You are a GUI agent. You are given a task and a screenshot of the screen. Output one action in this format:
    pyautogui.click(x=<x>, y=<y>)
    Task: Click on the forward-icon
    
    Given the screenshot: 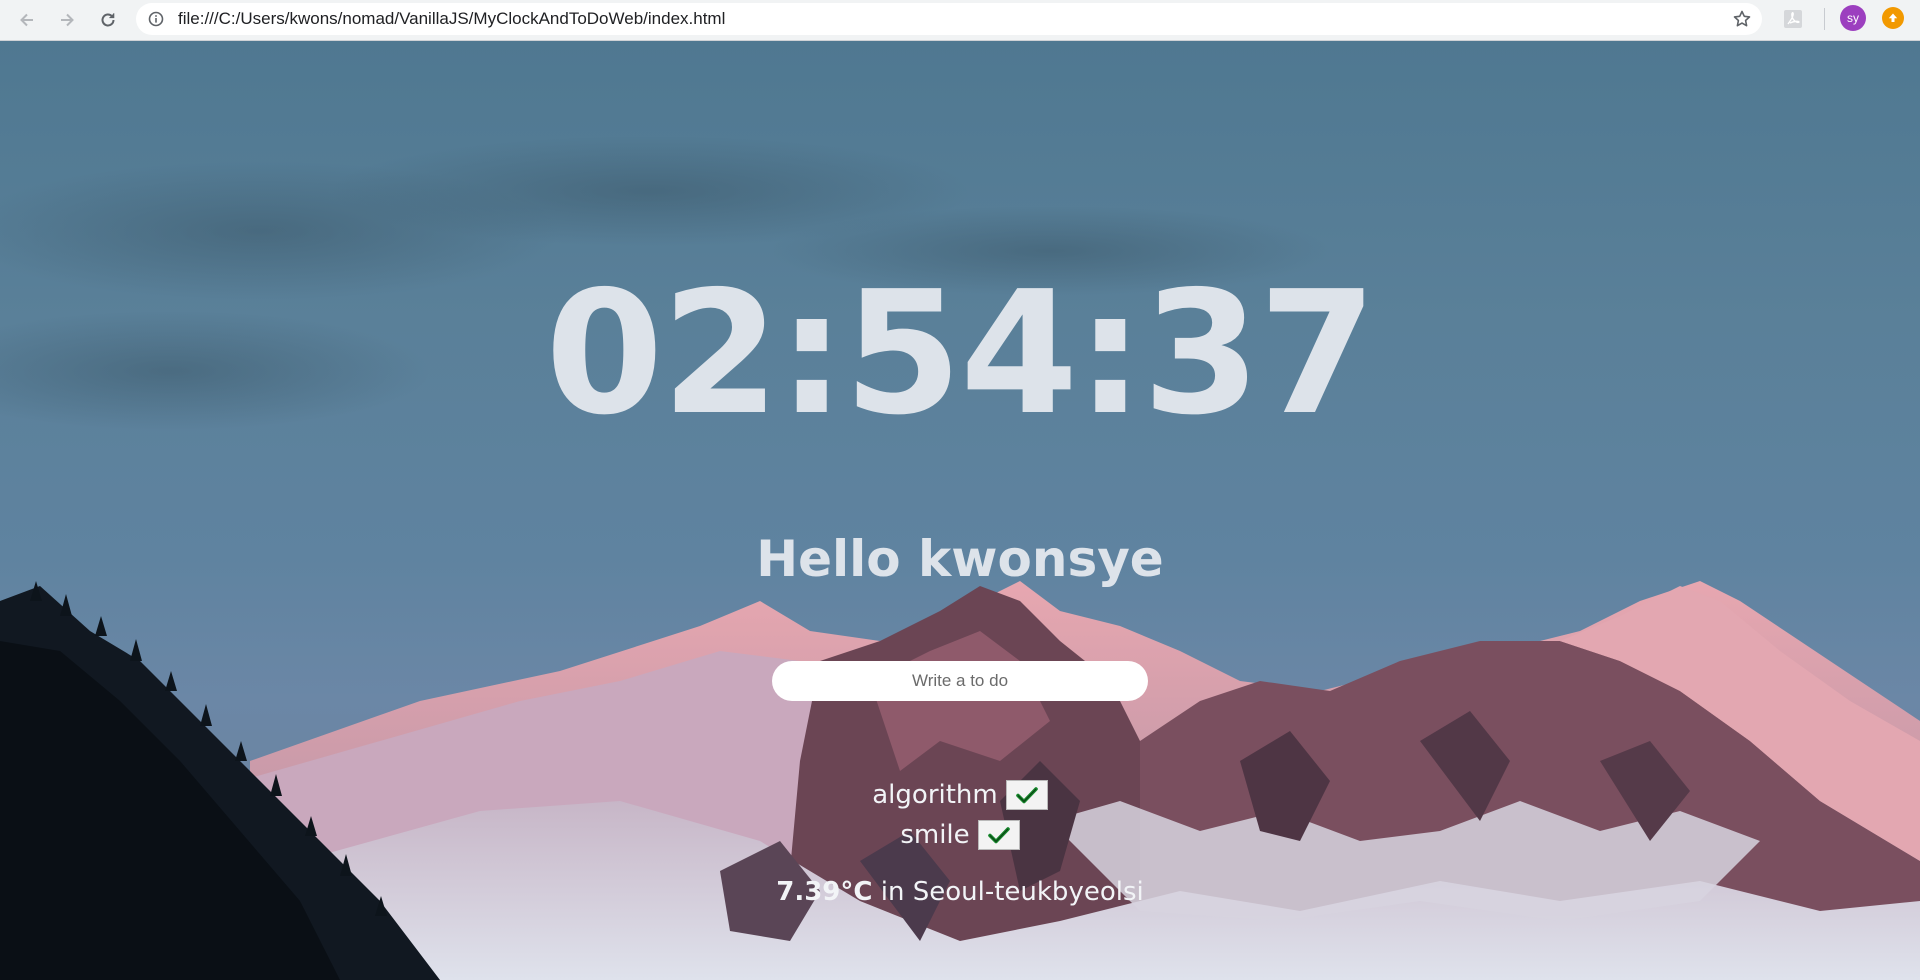 What is the action you would take?
    pyautogui.click(x=67, y=20)
    